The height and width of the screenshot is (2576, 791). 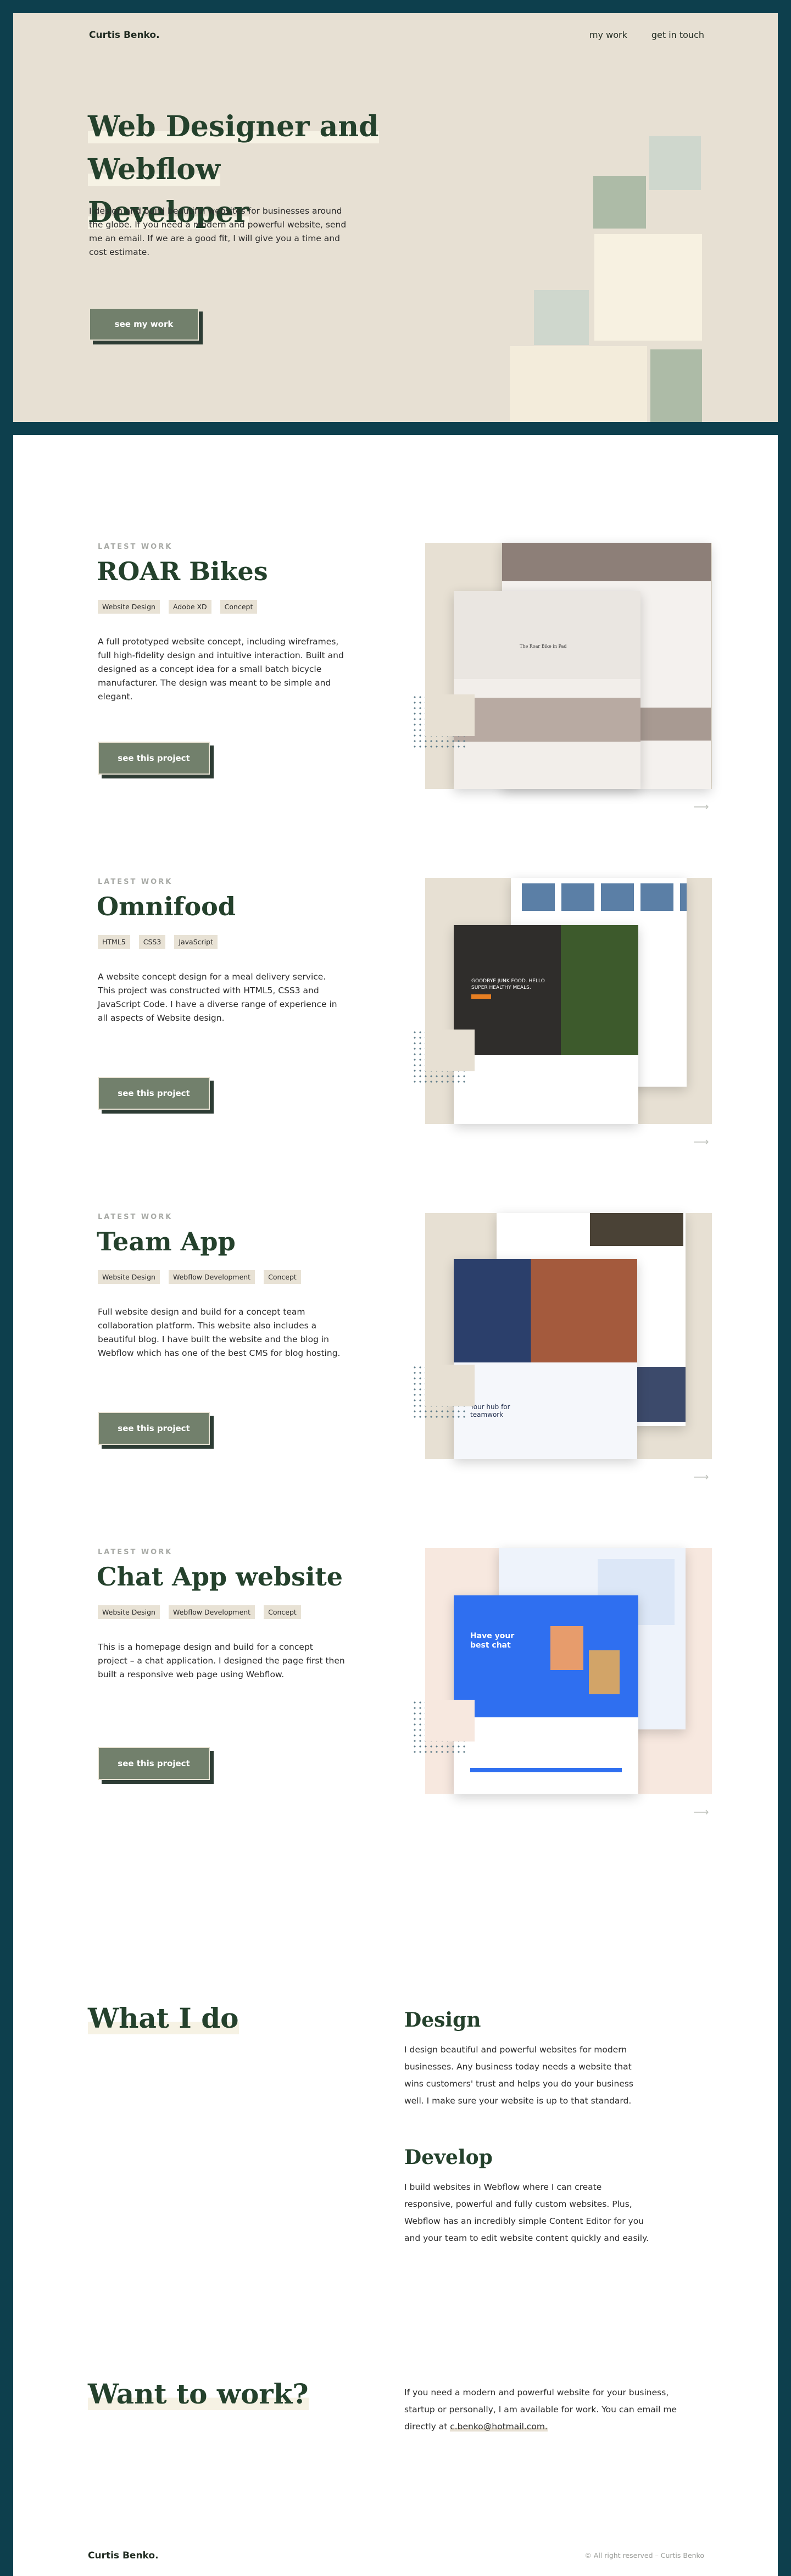 I want to click on mockup-front-hero: Have your best chat, so click(x=546, y=1656).